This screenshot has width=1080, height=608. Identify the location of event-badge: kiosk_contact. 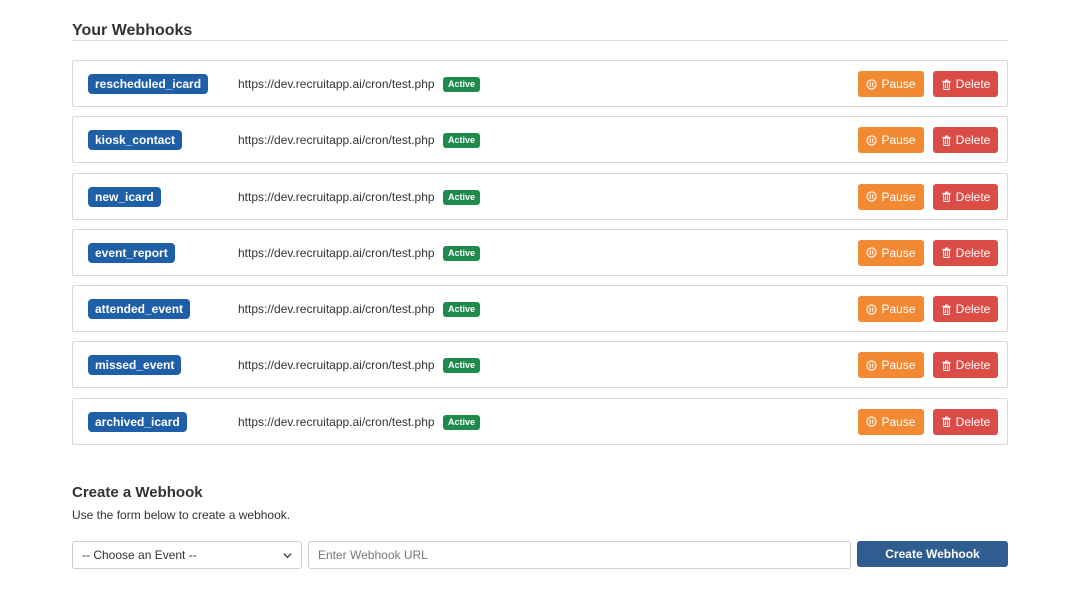
(135, 140).